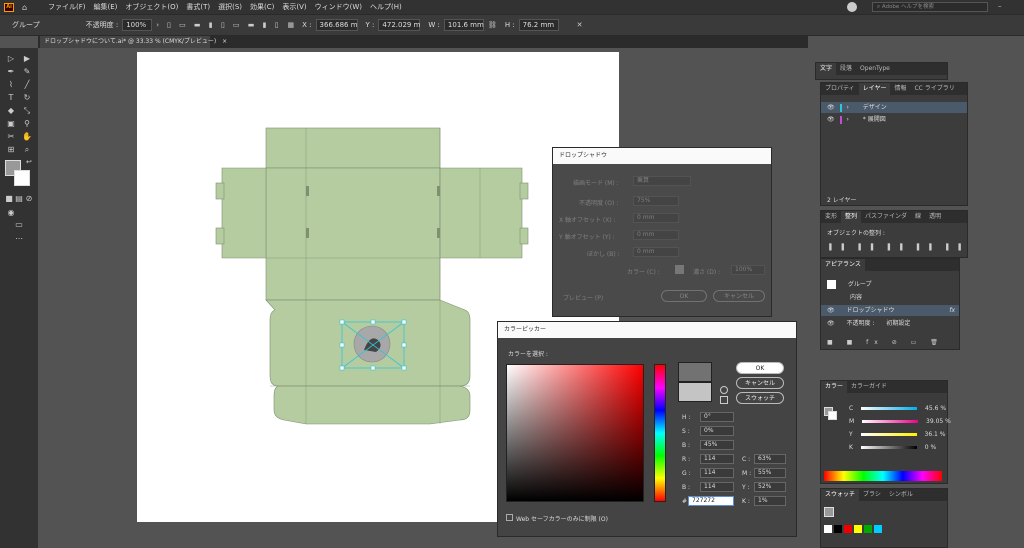  I want to click on tab-transform: 変形, so click(831, 217).